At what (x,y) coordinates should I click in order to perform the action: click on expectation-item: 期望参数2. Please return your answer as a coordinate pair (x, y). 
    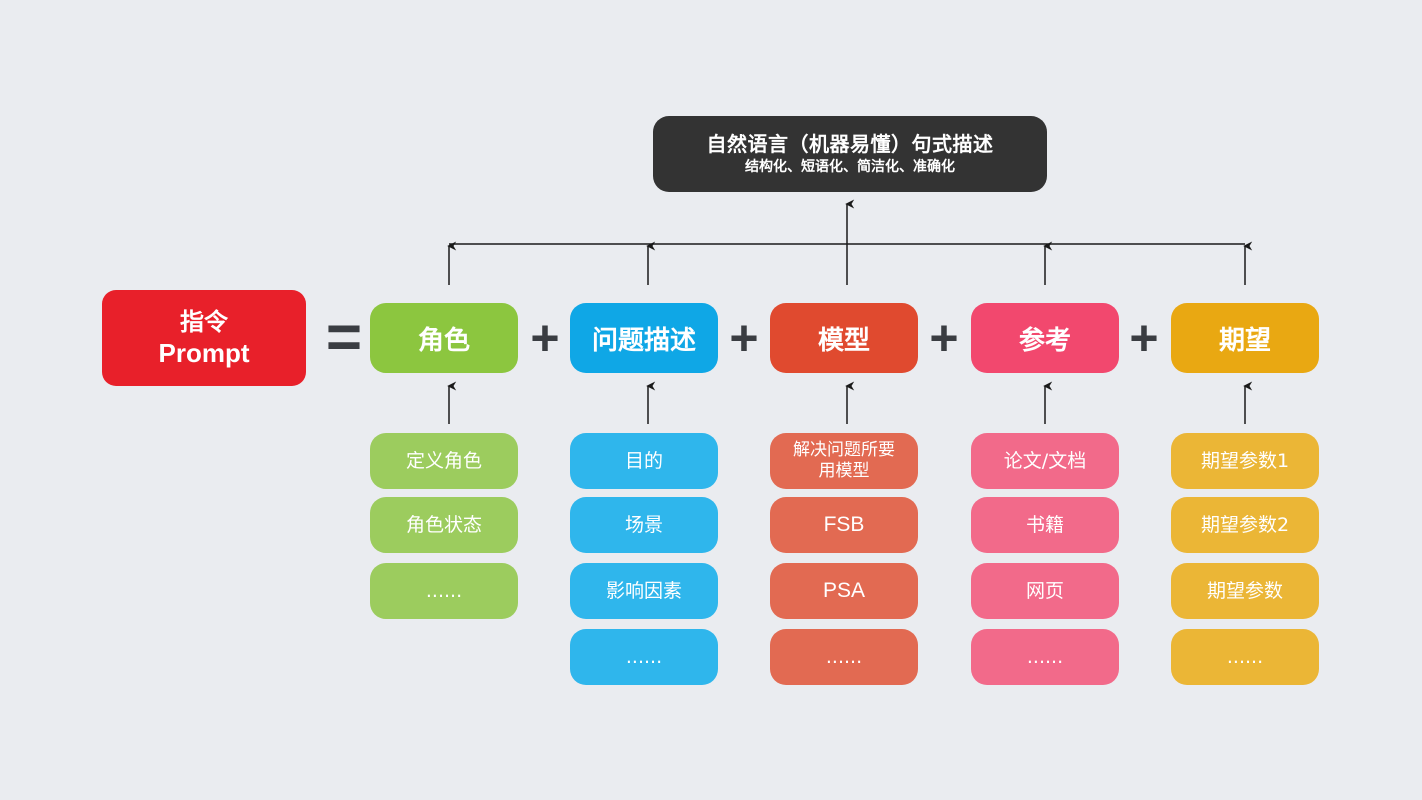
    Looking at the image, I should click on (1245, 525).